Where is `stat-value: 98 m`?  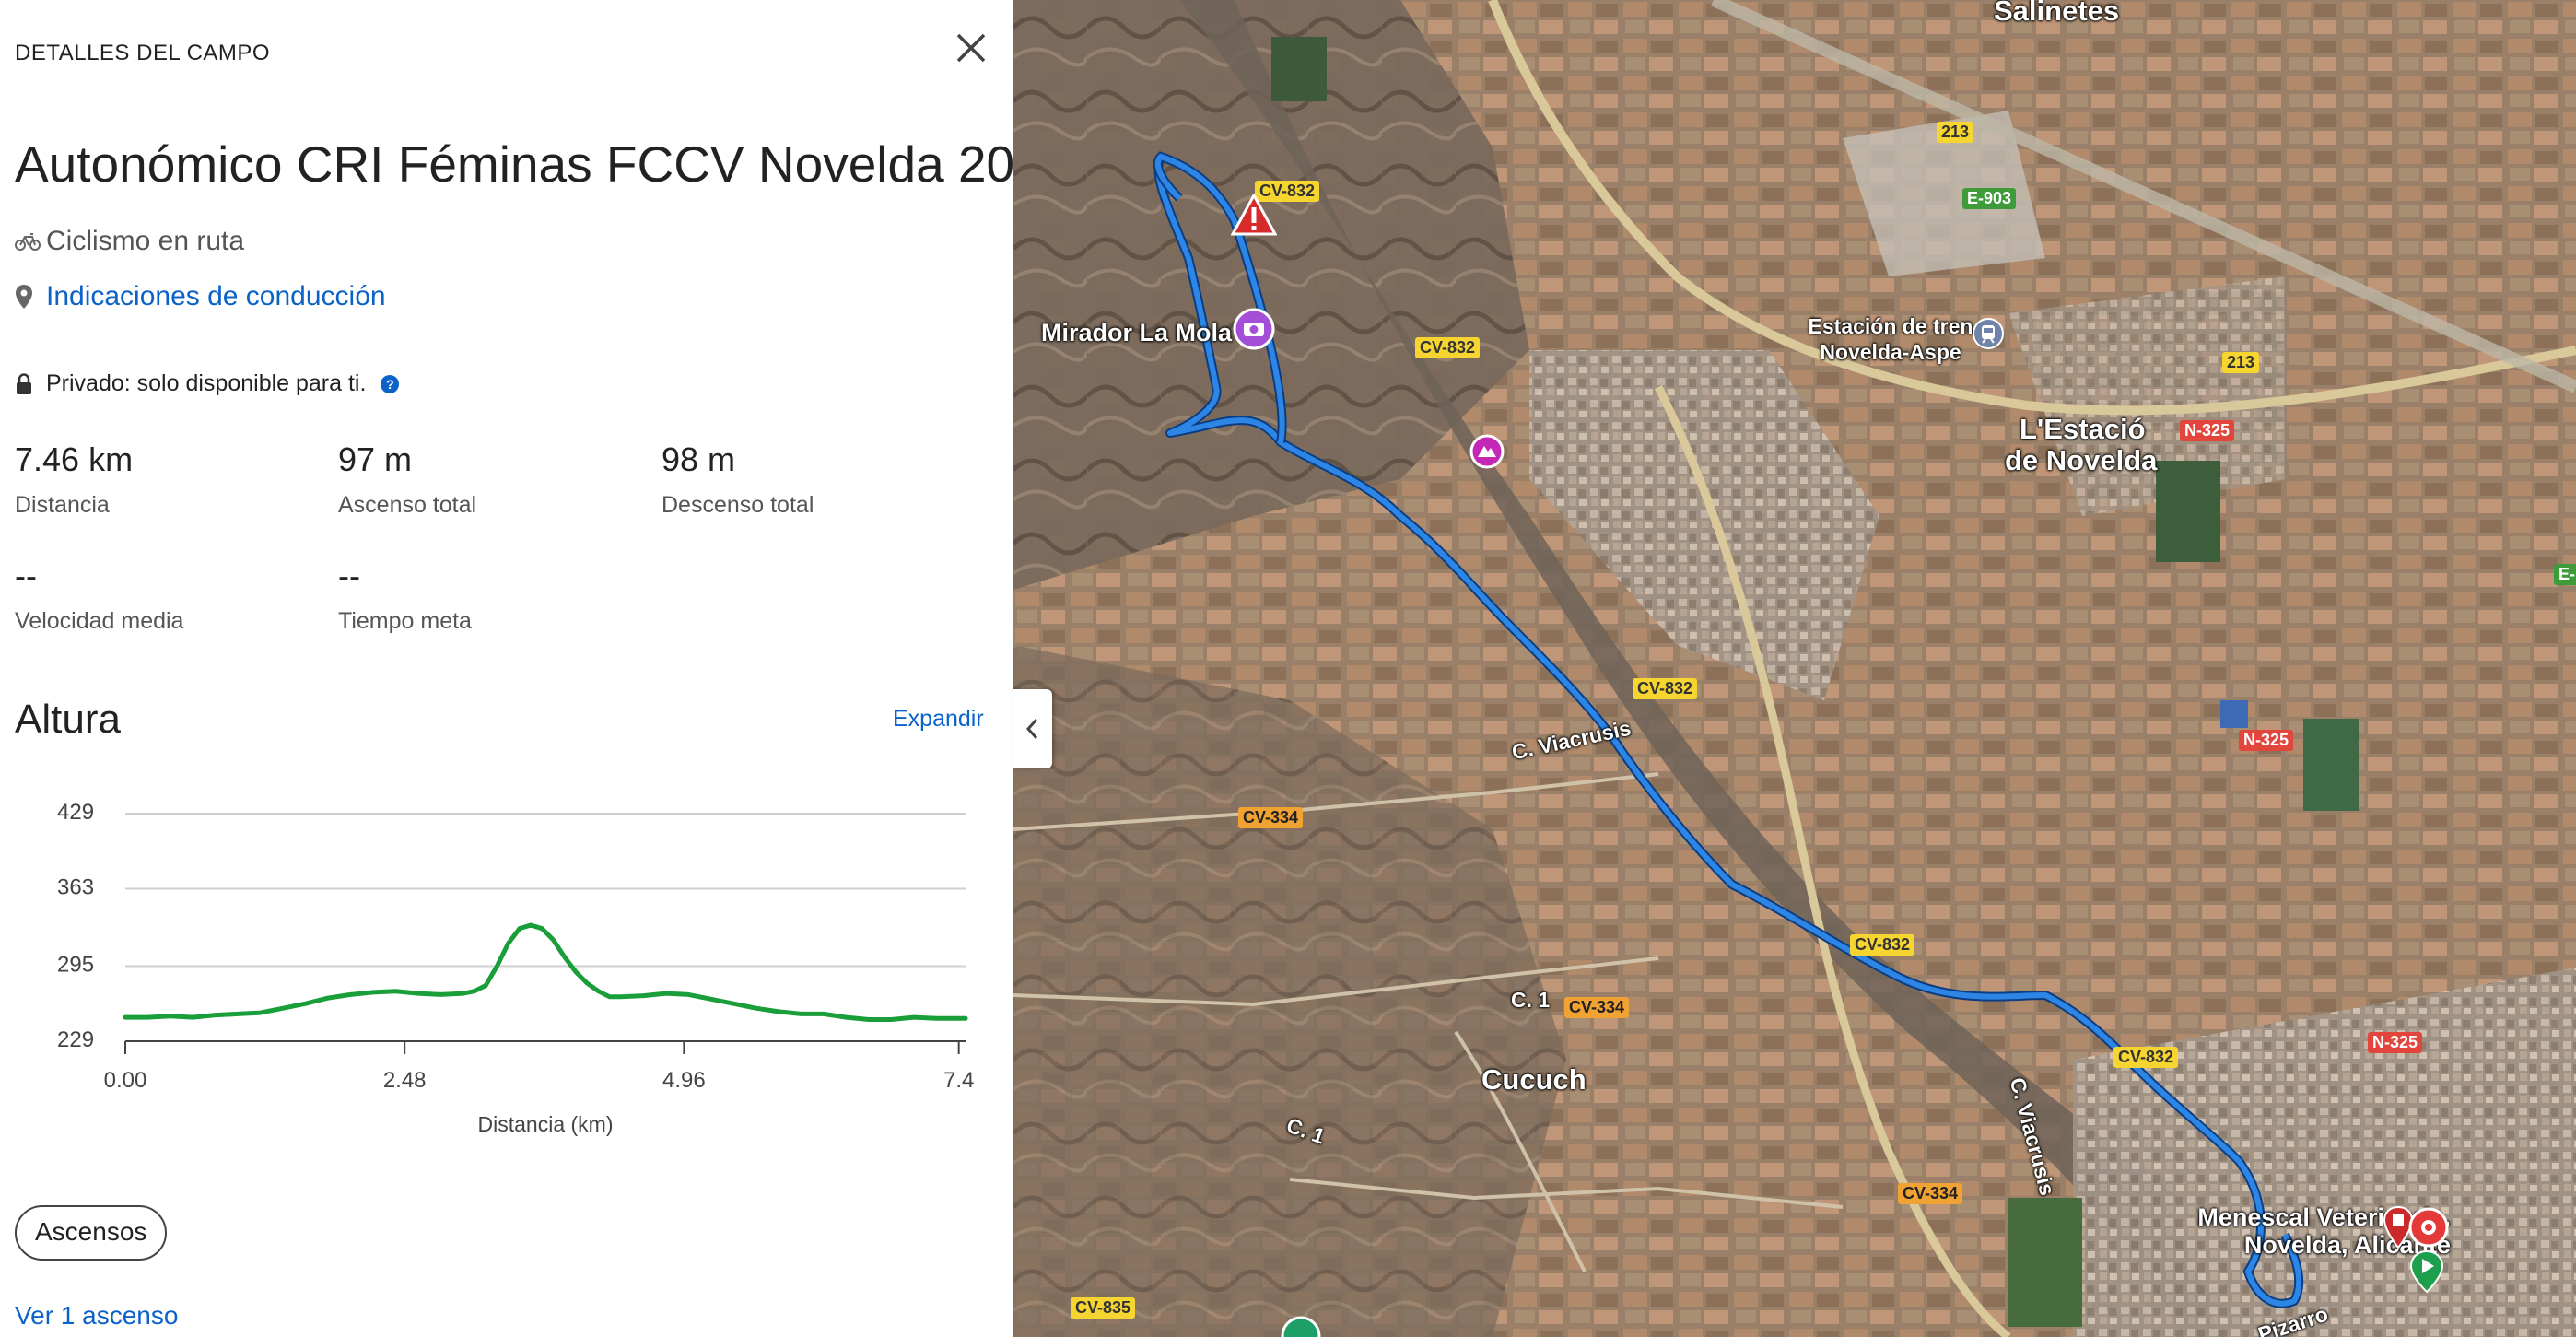 stat-value: 98 m is located at coordinates (699, 459).